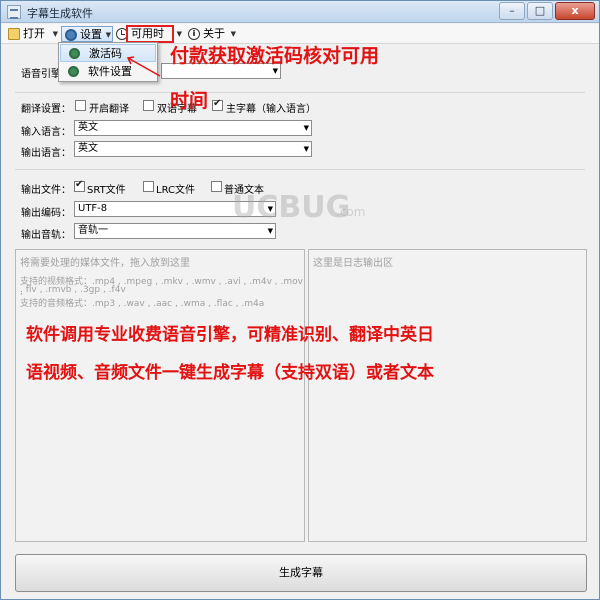 This screenshot has width=600, height=600. I want to click on annotation-description-line1: 软件调用专业收费语音引擎，可精准识别、翻译中英日, so click(230, 335).